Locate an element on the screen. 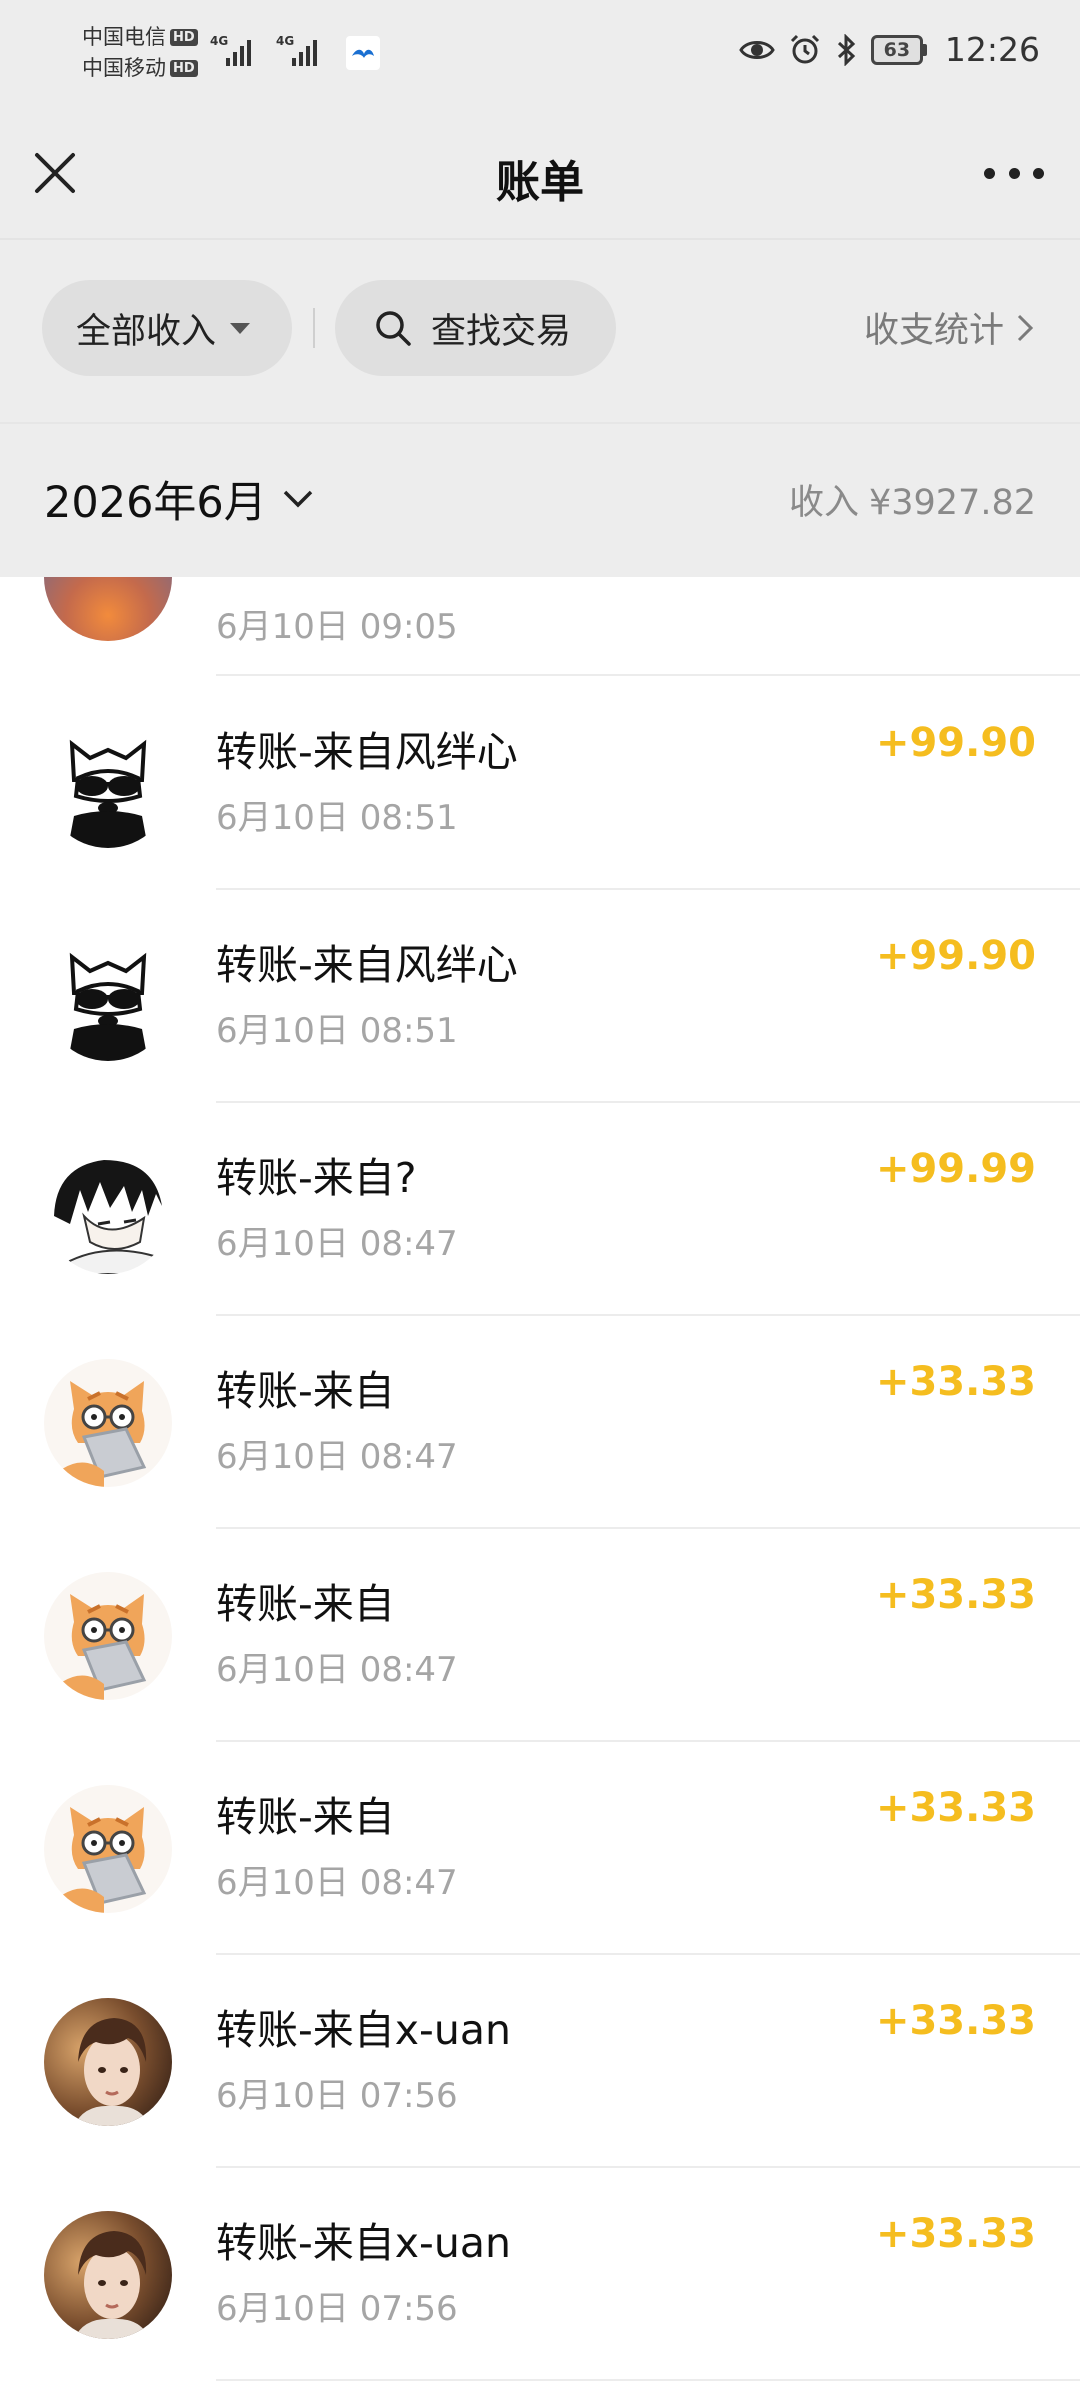  income-amount: ¥3927.82 is located at coordinates (952, 503).